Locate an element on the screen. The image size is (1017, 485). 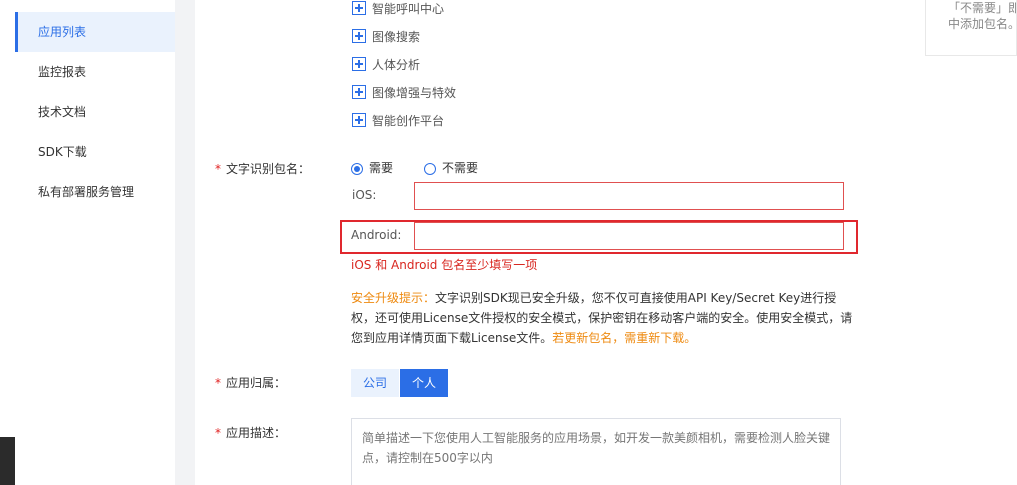
tree-item-image-search: 图像搜索 is located at coordinates (386, 37).